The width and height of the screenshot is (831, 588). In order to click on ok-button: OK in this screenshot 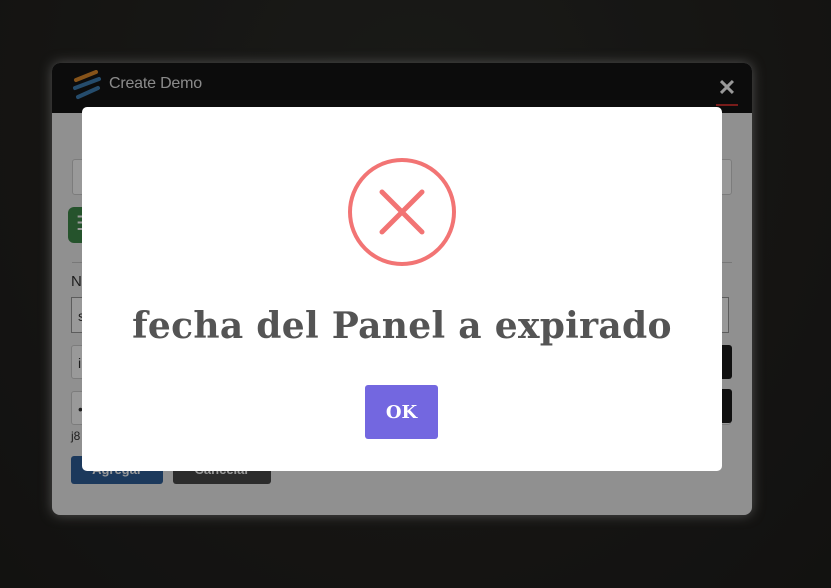, I will do `click(401, 412)`.